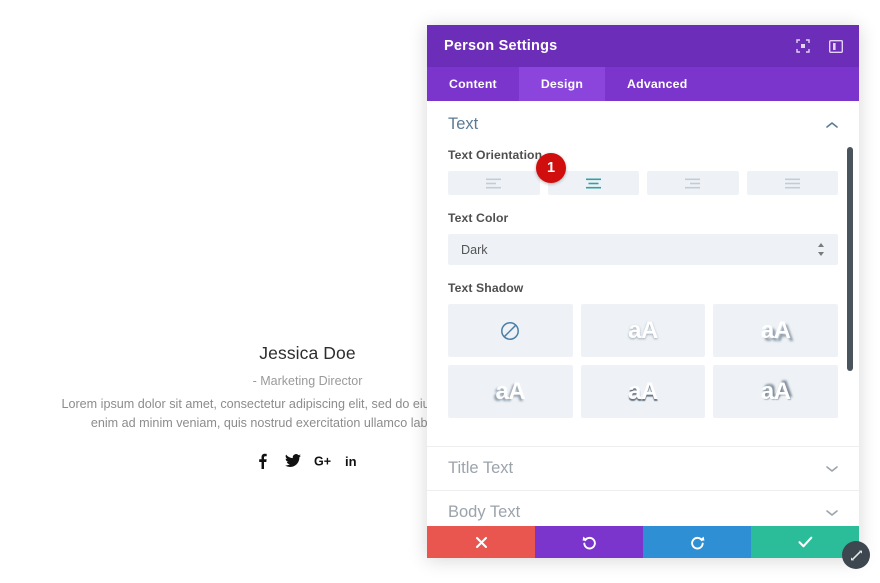  I want to click on no-shadow-icon, so click(510, 331).